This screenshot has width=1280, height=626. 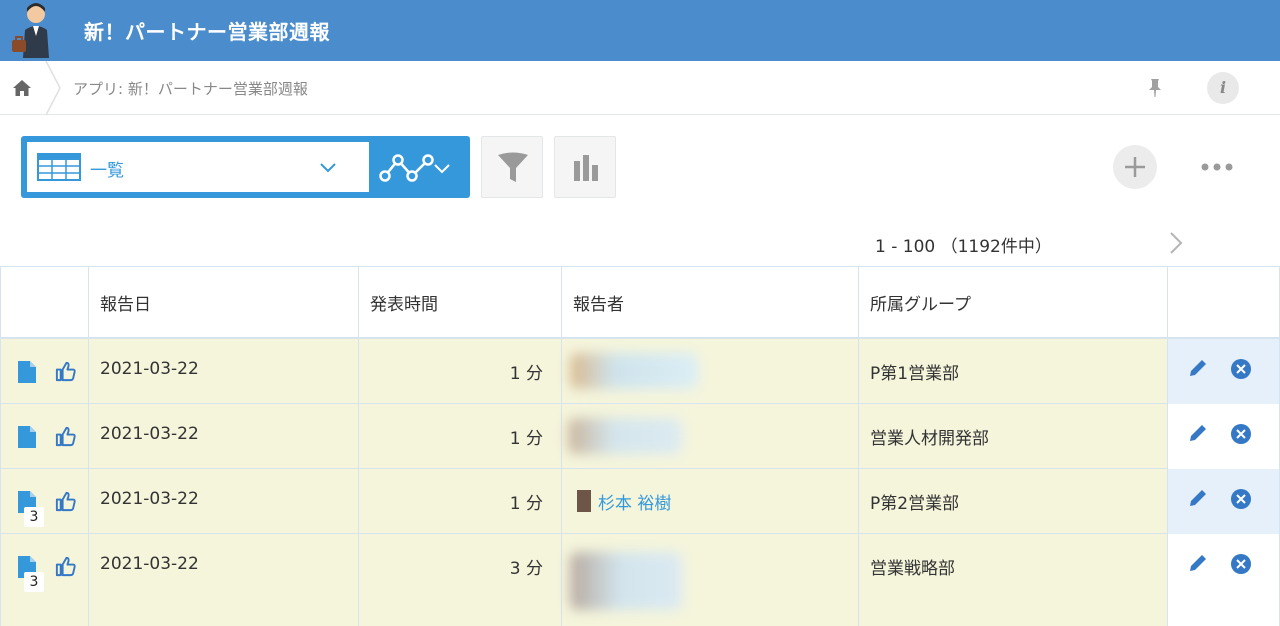 I want to click on table-row: 2021-03-22 1 分 P第1営業部, so click(x=640, y=371).